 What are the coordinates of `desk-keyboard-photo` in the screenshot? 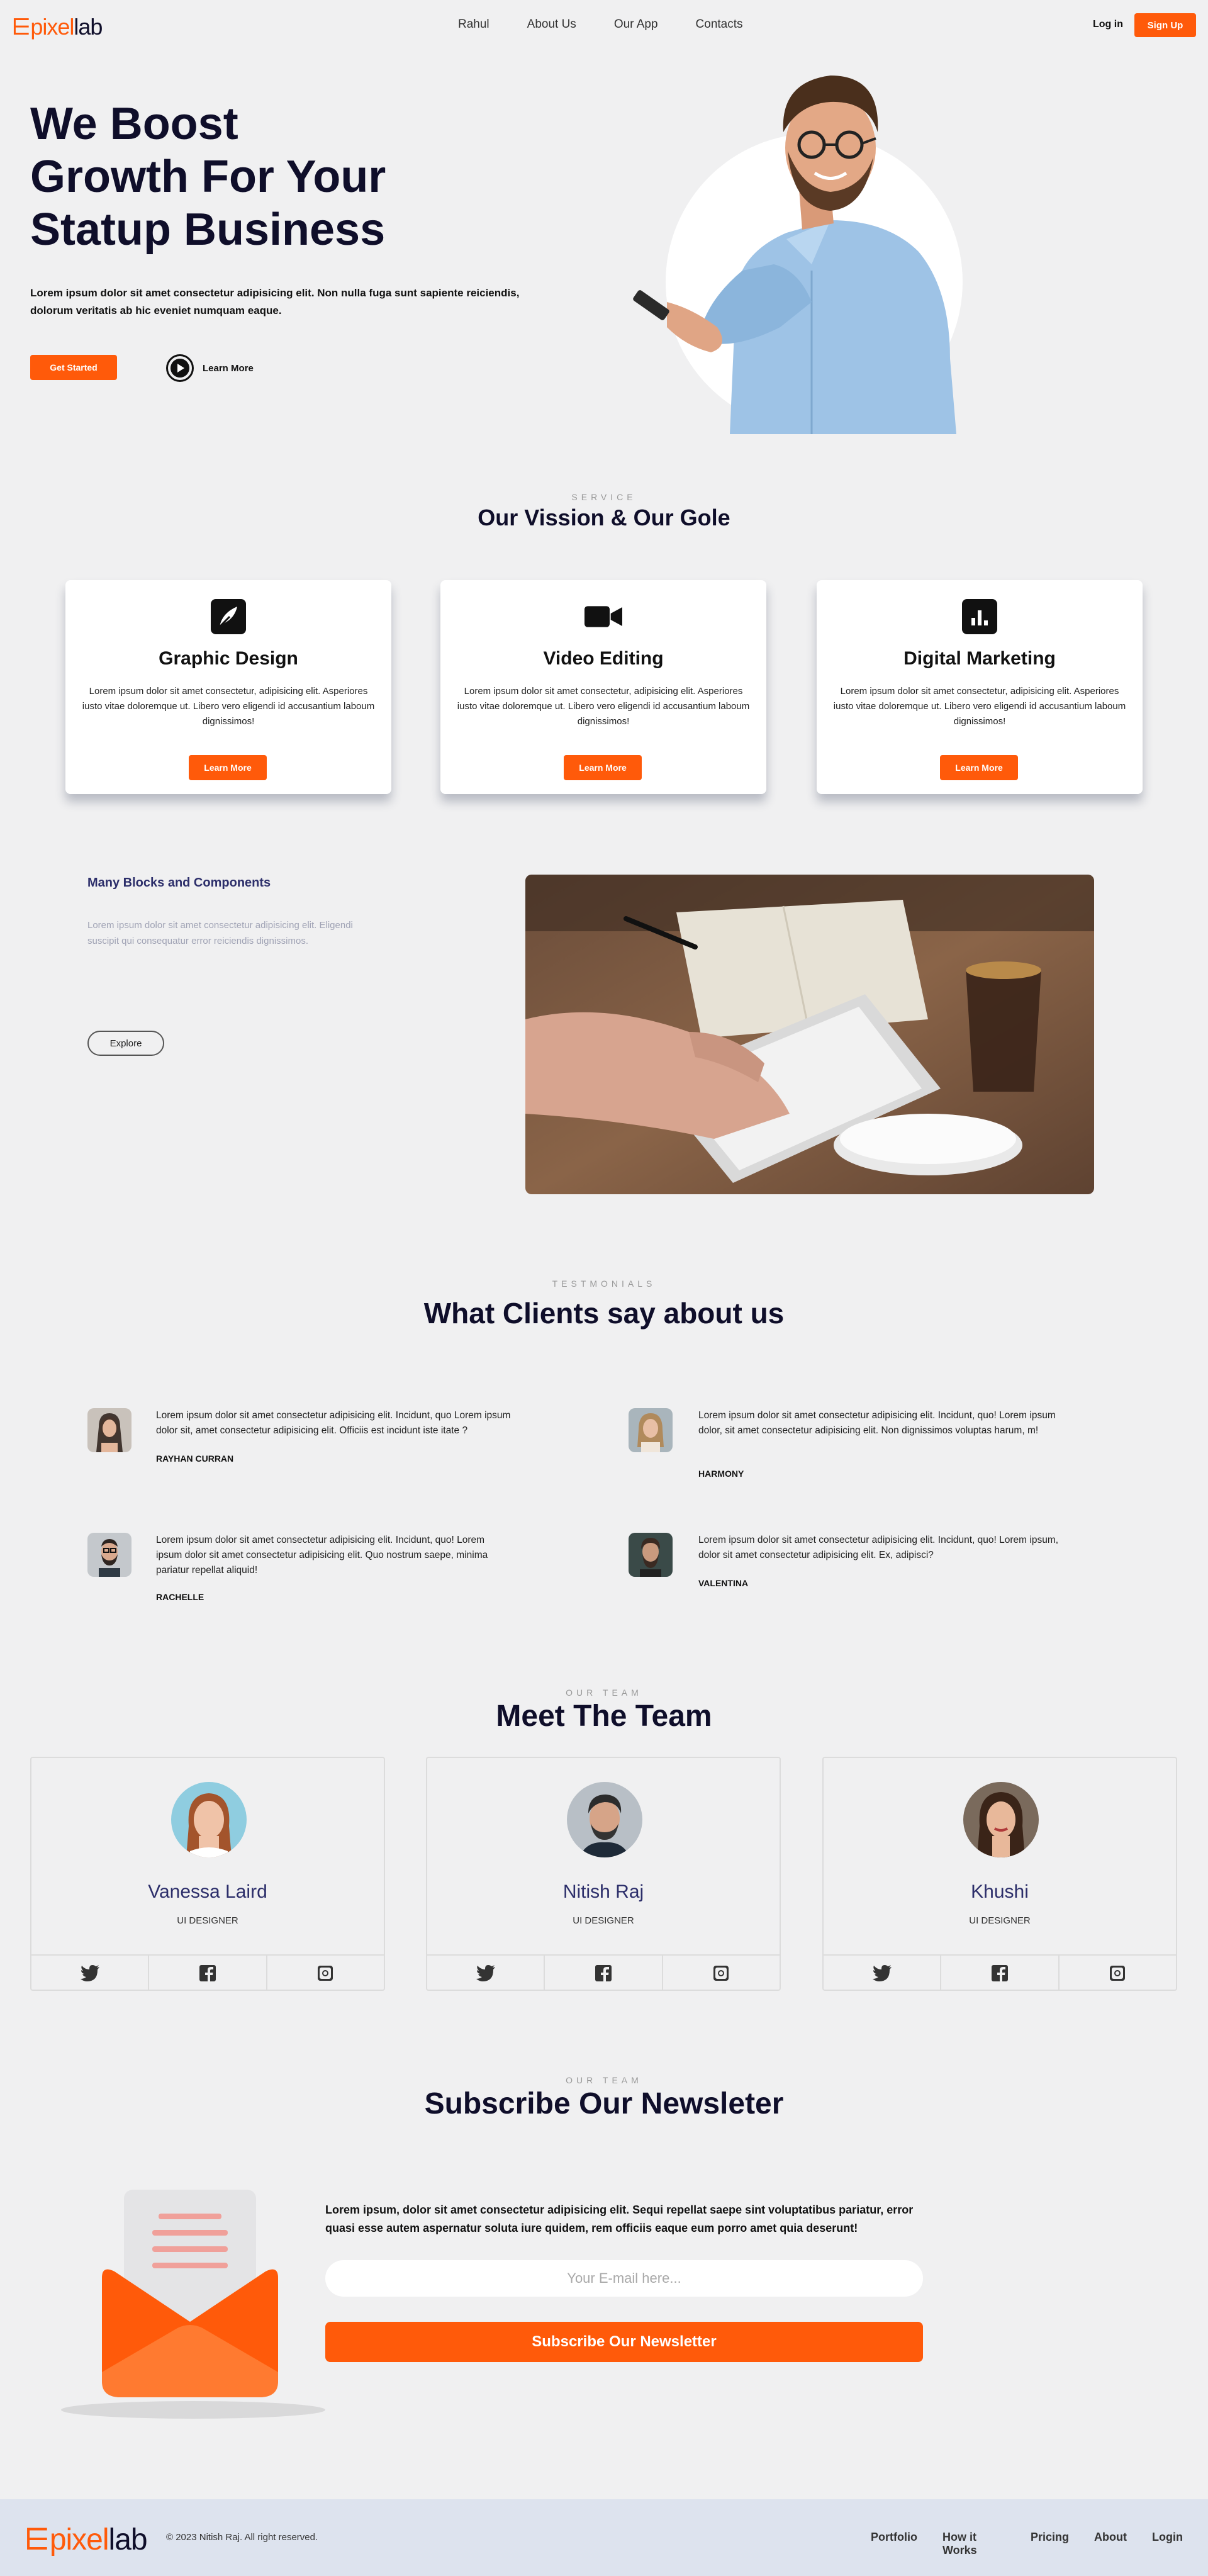 It's located at (809, 1034).